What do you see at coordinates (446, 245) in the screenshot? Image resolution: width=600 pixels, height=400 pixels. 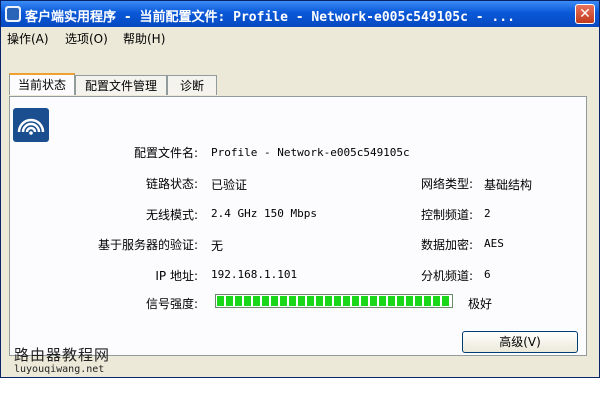 I see `data-encryption-label: 数据加密:` at bounding box center [446, 245].